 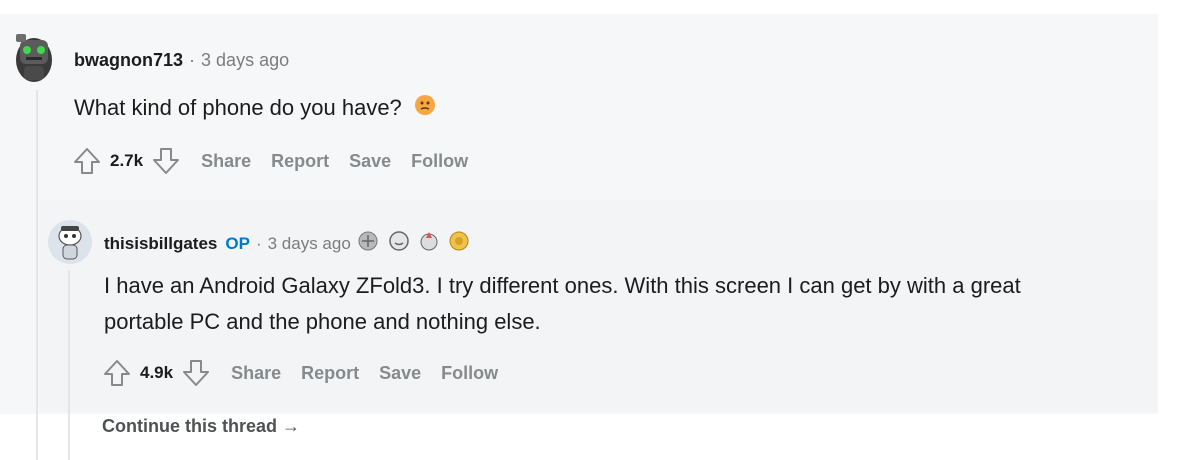 What do you see at coordinates (270, 161) in the screenshot?
I see `comment-actions: 2.7k Share Report Save Follow` at bounding box center [270, 161].